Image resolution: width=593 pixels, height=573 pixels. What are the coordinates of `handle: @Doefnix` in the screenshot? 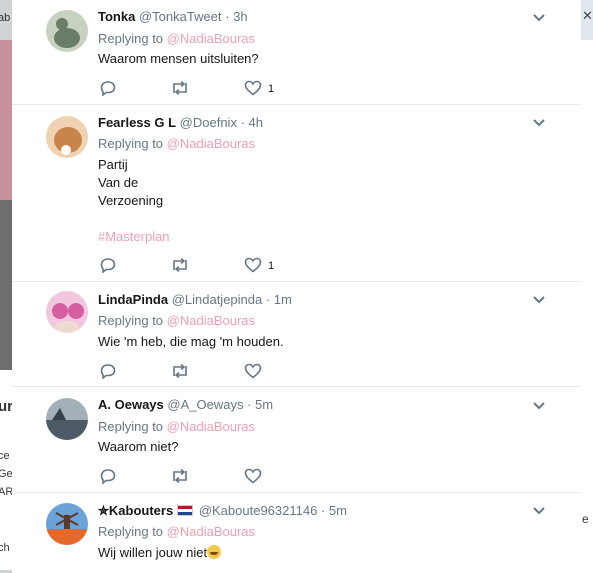 It's located at (208, 122).